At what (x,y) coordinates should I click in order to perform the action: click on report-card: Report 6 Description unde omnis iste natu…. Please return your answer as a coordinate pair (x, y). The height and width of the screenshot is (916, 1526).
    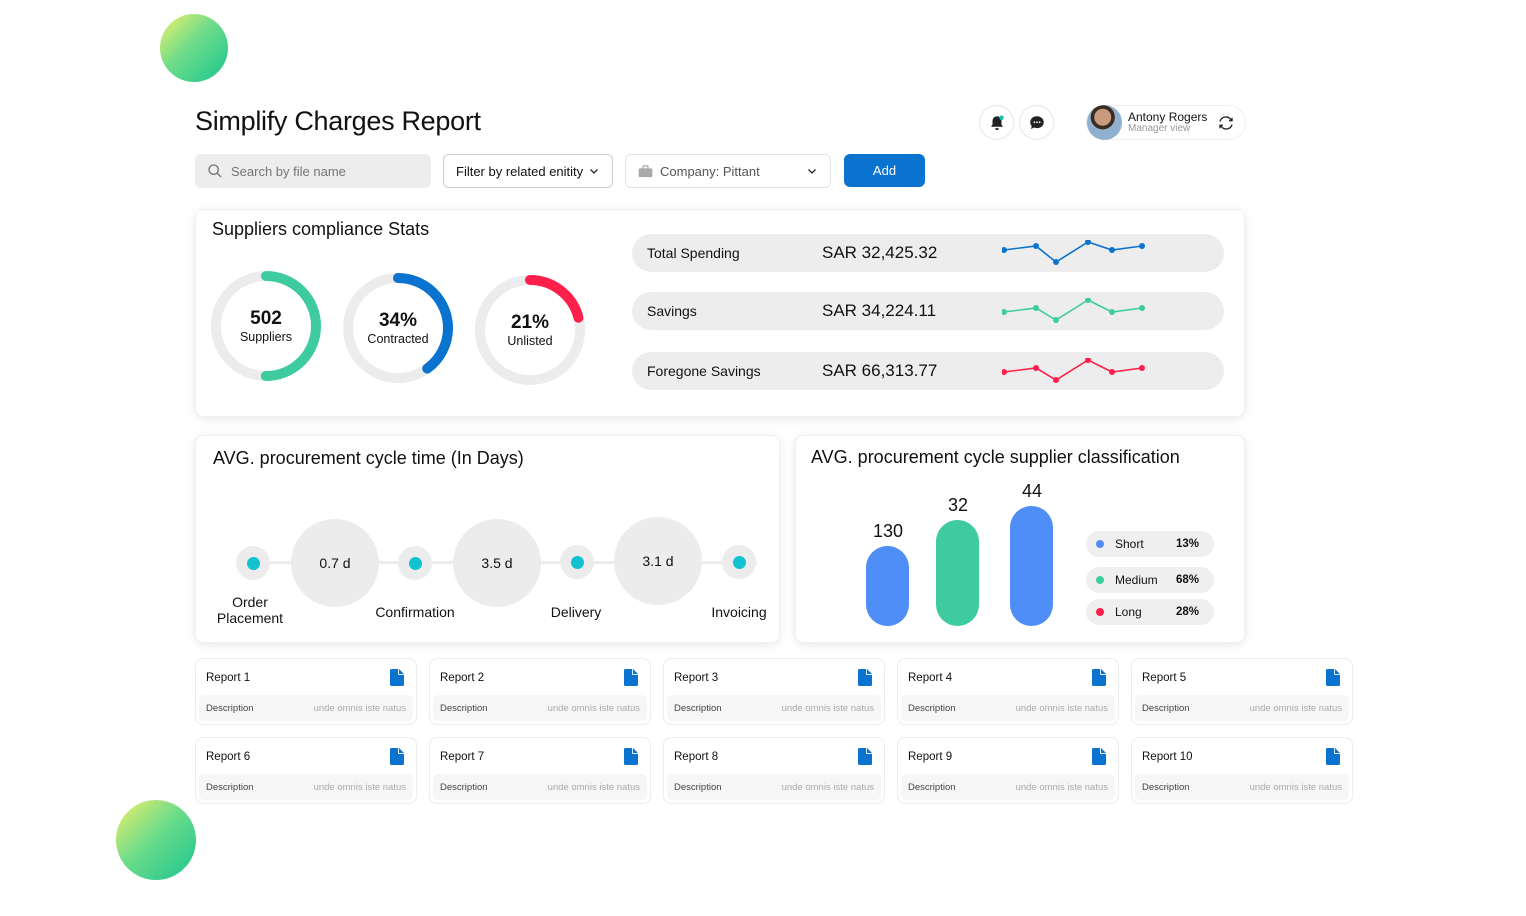
    Looking at the image, I should click on (306, 770).